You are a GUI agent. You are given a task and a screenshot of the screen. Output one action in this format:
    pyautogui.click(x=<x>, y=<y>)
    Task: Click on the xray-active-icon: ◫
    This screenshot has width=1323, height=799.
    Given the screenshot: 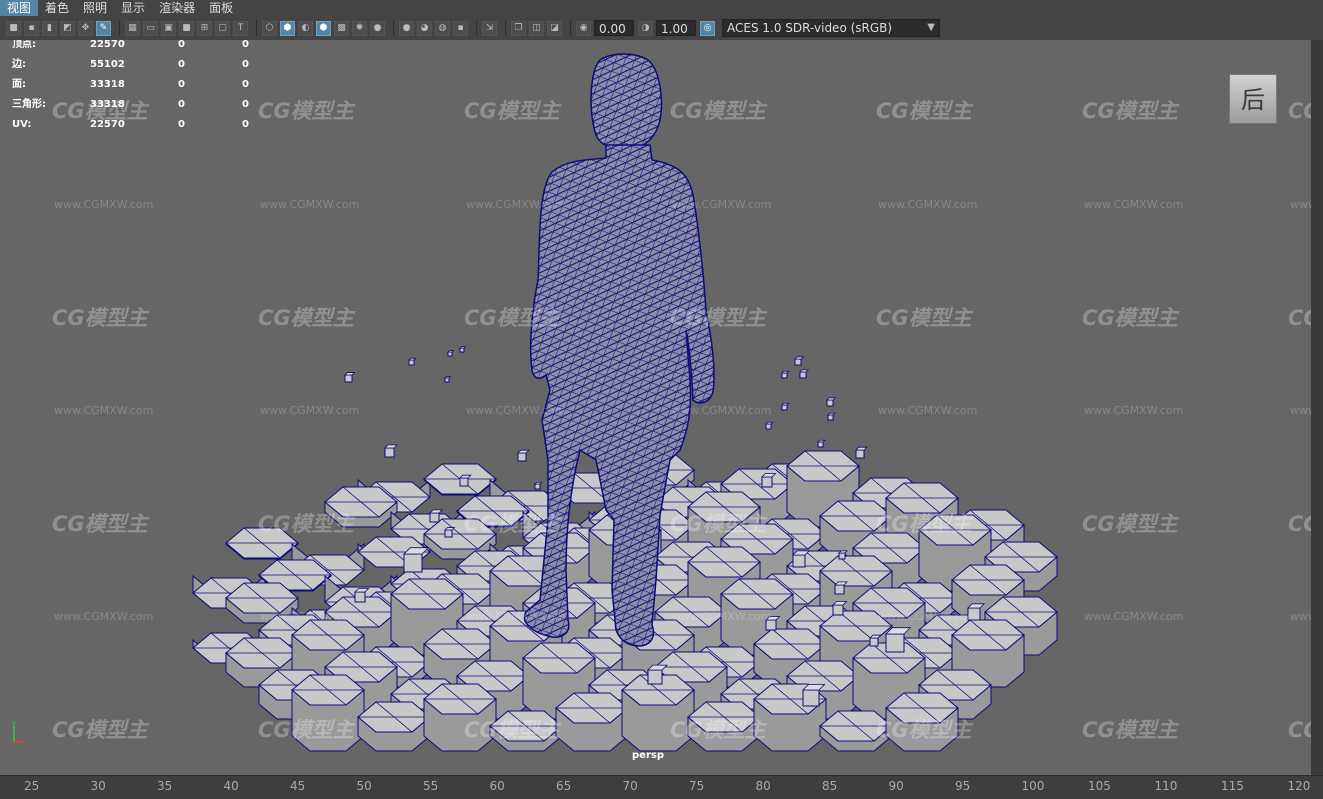 What is the action you would take?
    pyautogui.click(x=536, y=28)
    